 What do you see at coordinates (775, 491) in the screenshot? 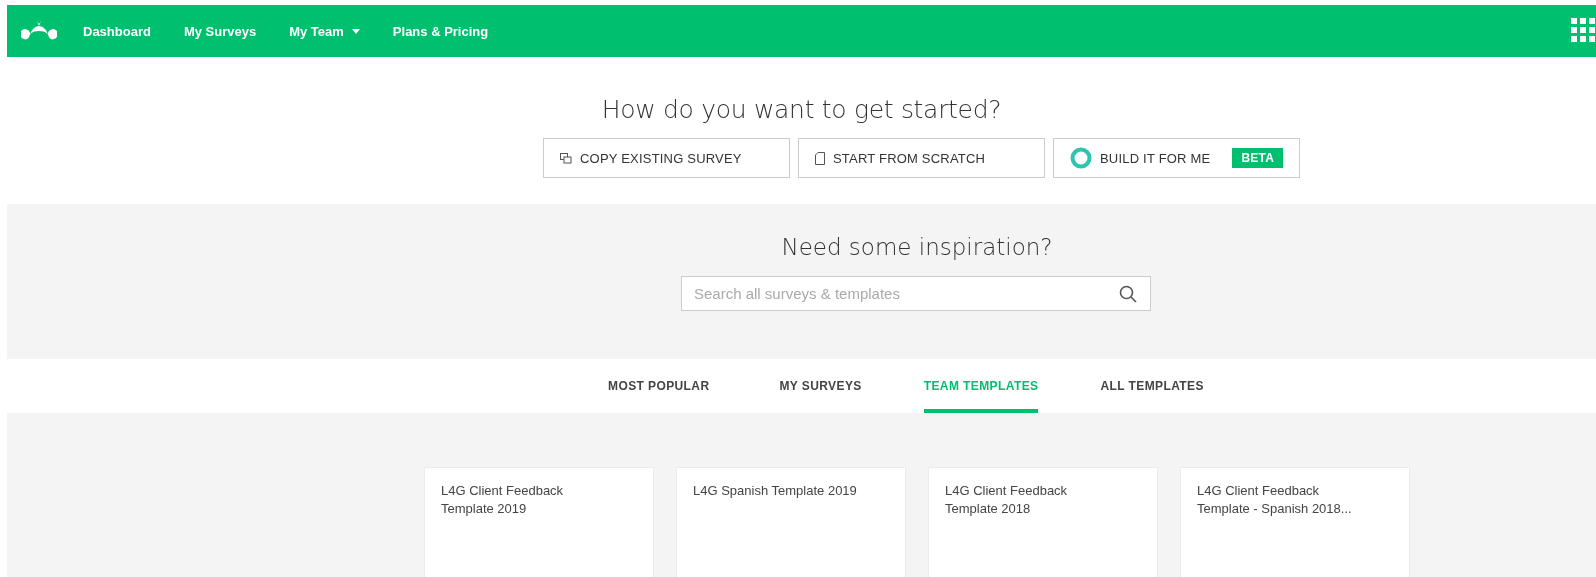
I see `template-title: L4G Spanish Template 2019` at bounding box center [775, 491].